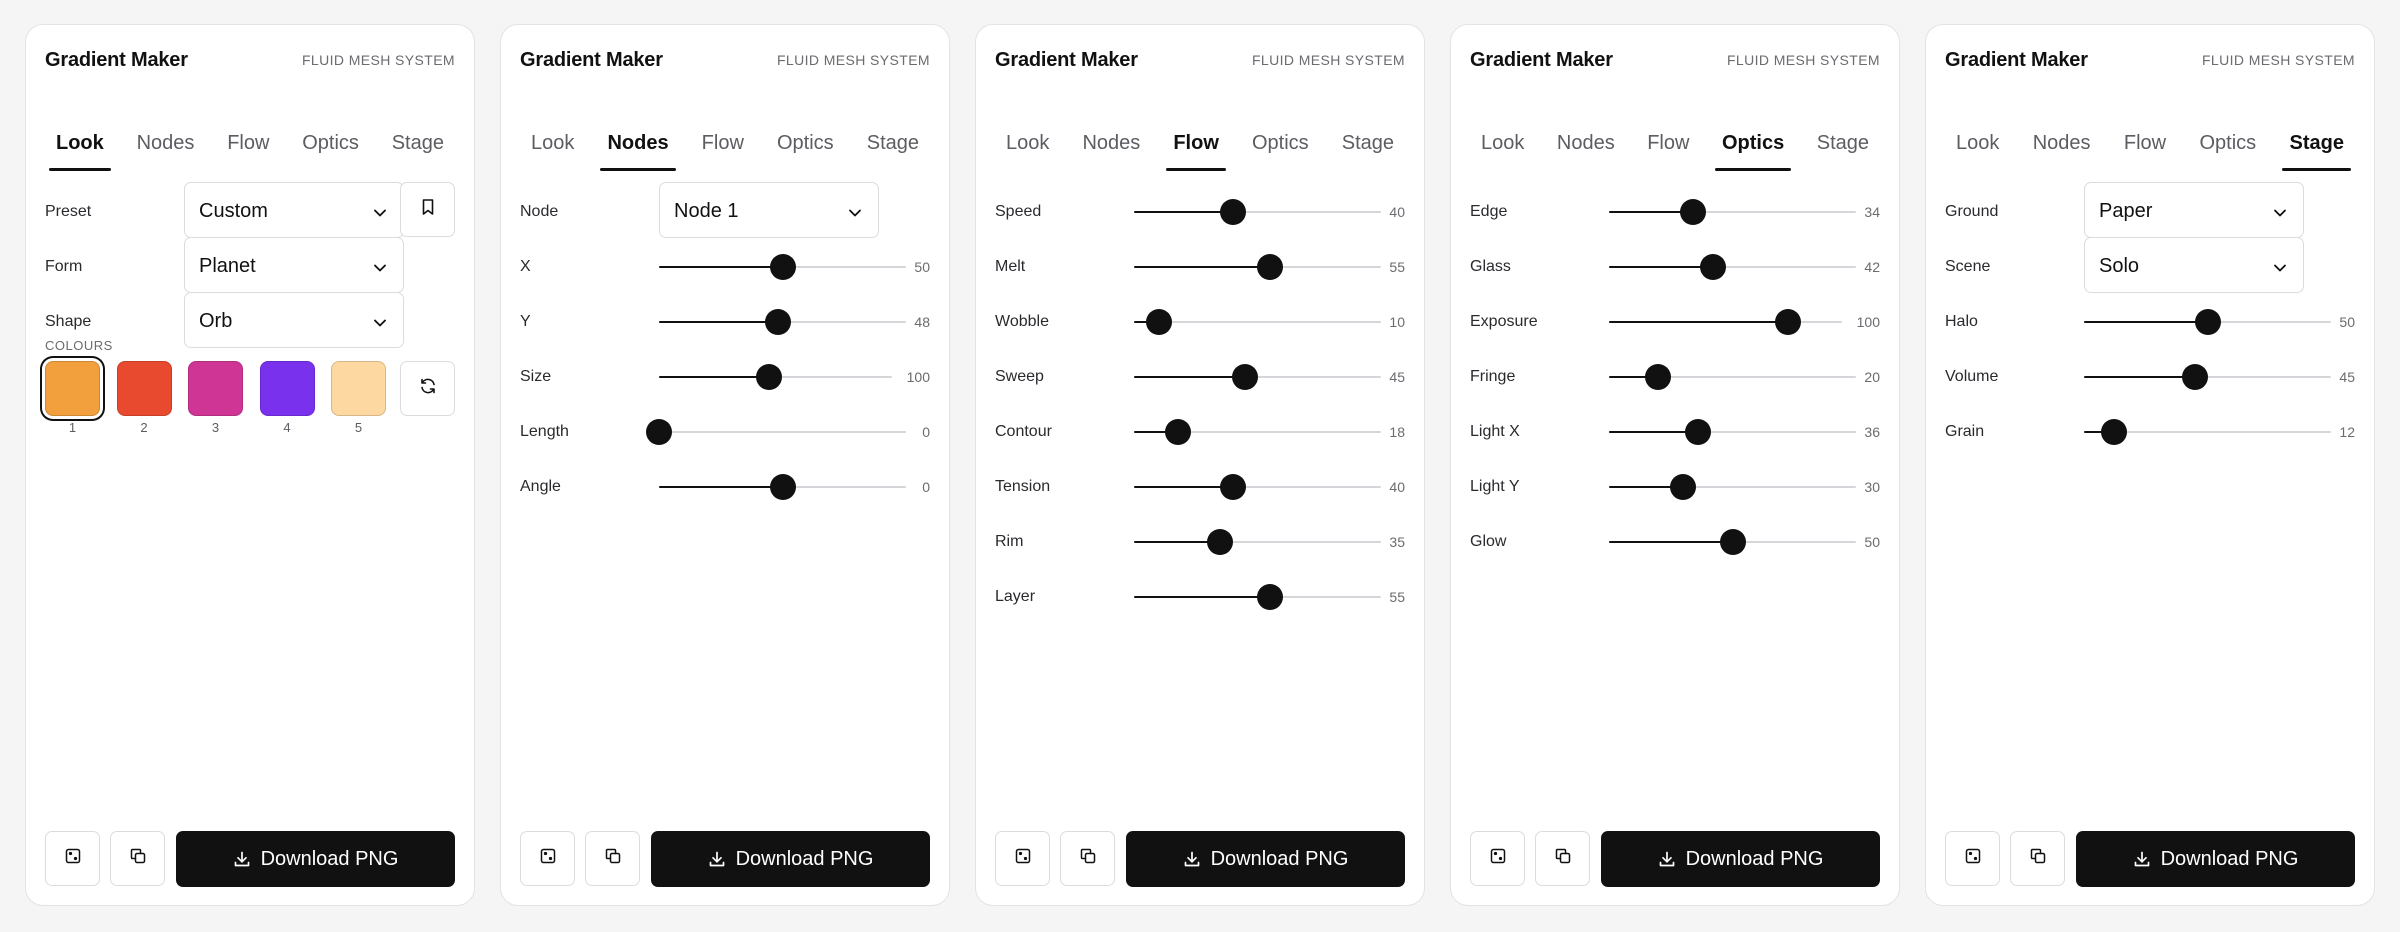  I want to click on size-slider, so click(775, 377).